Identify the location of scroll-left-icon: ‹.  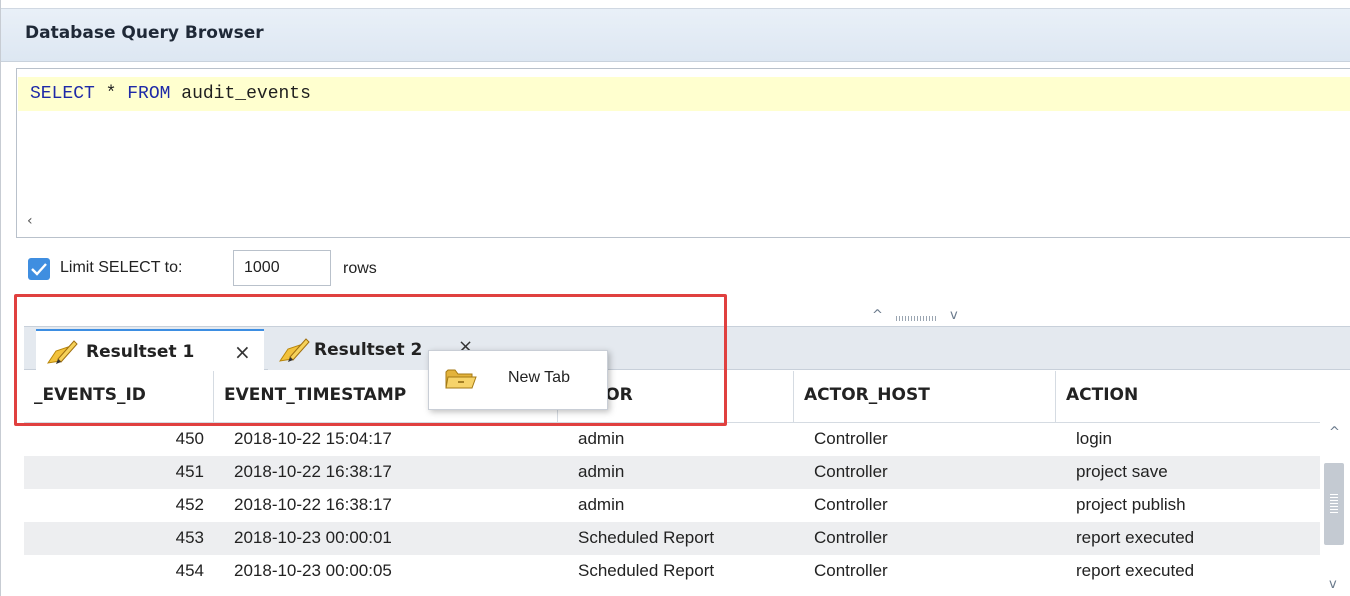
(30, 221).